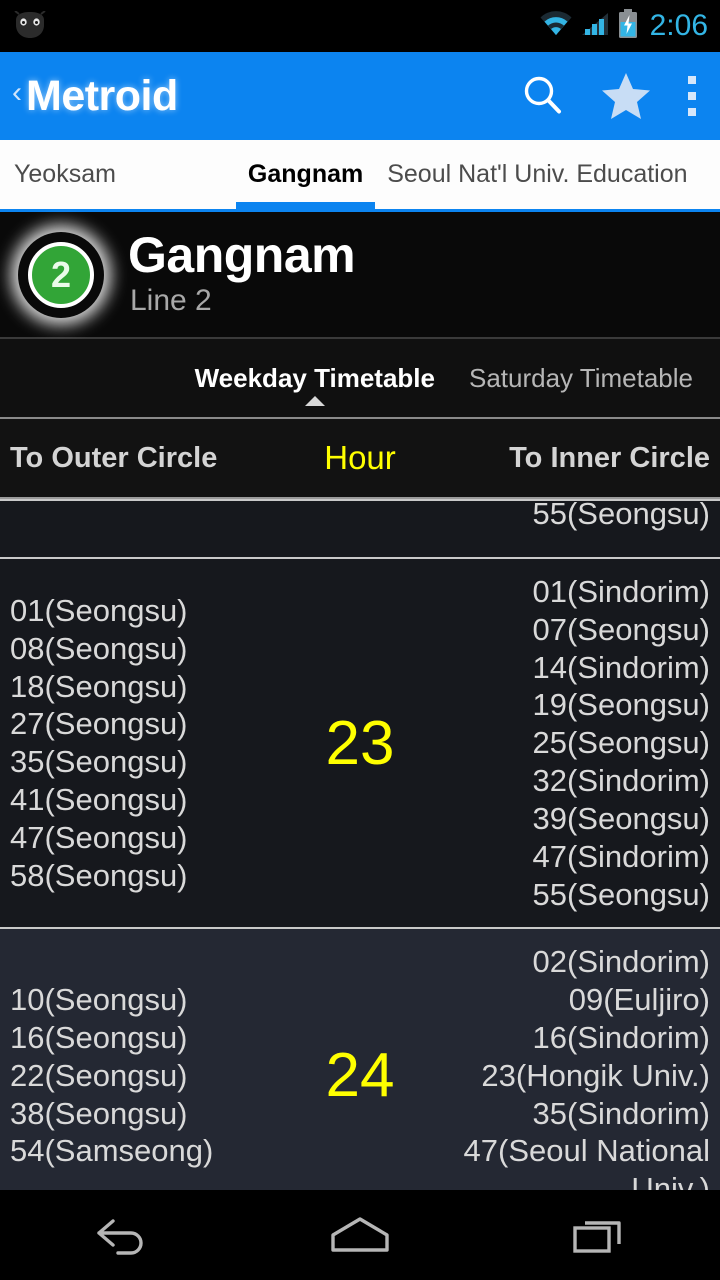 The width and height of the screenshot is (720, 1280). Describe the element at coordinates (242, 254) in the screenshot. I see `station-name: Gangnam` at that location.